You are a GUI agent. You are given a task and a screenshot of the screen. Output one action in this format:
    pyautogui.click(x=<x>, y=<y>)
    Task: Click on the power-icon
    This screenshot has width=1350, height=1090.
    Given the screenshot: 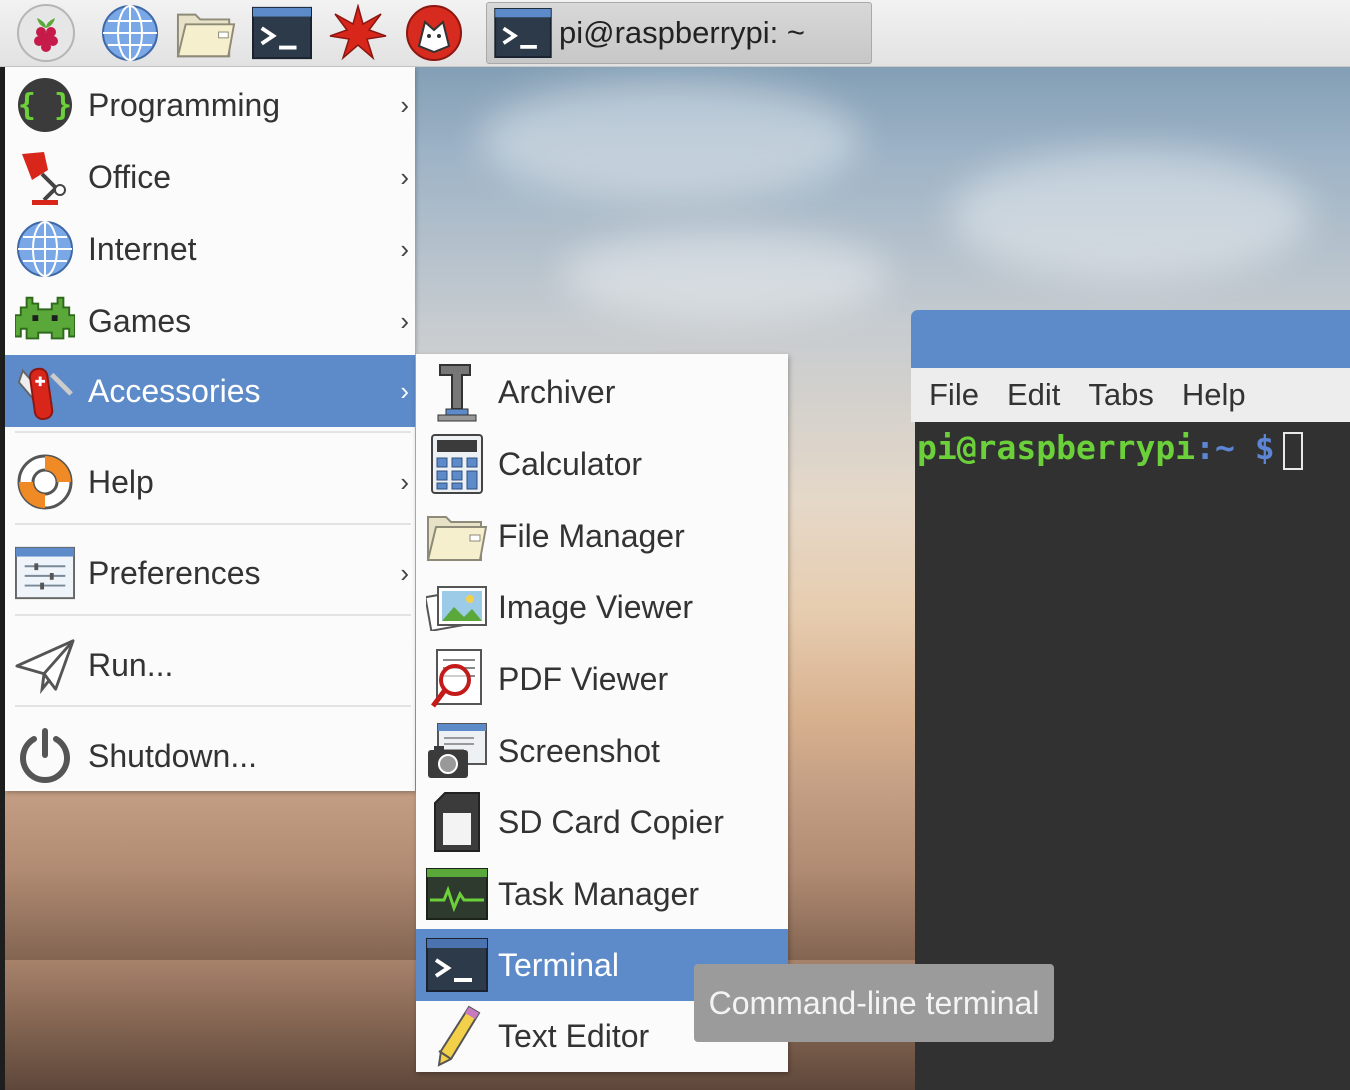 What is the action you would take?
    pyautogui.click(x=45, y=756)
    